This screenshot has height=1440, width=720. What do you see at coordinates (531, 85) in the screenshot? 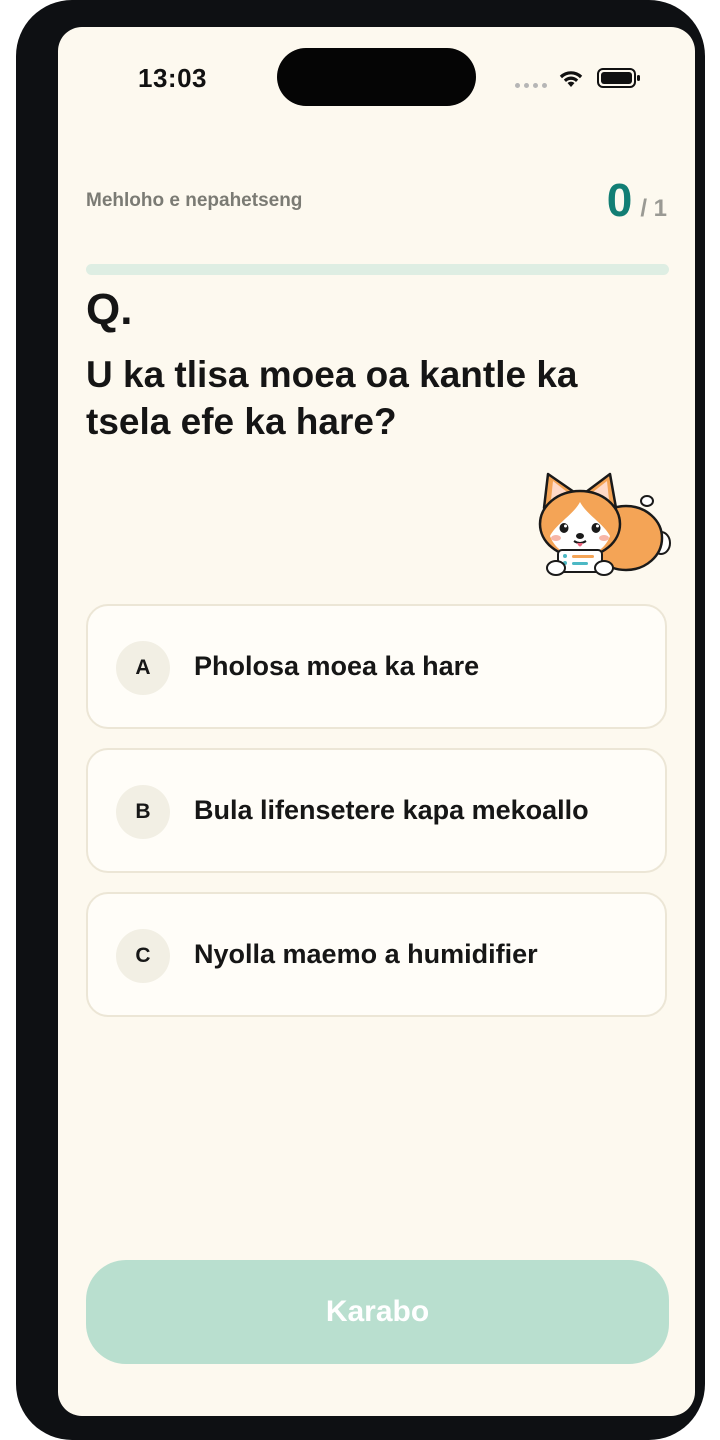
I see `signal-dots-icon` at bounding box center [531, 85].